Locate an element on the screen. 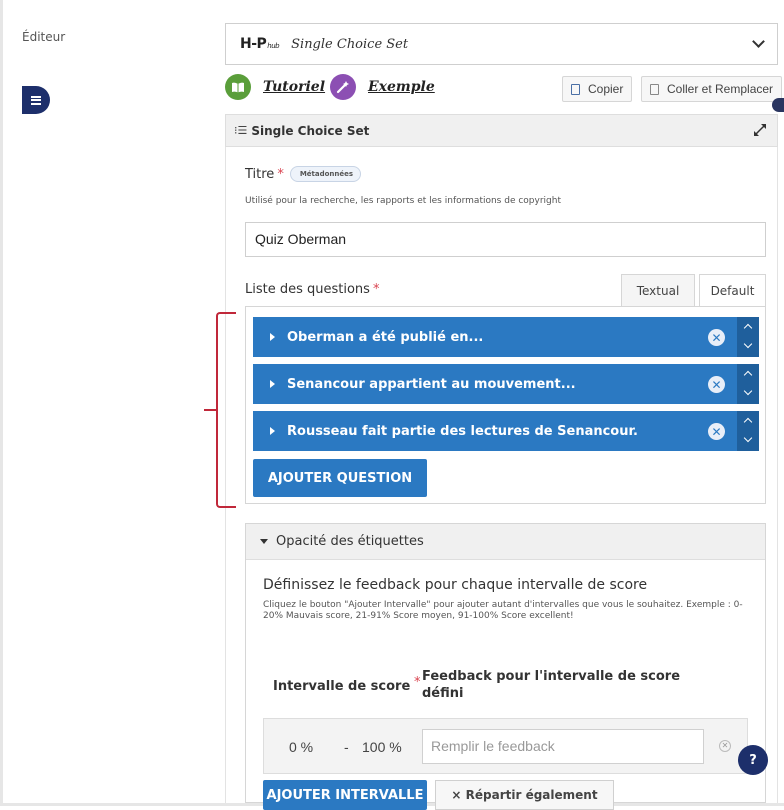 The image size is (784, 810). tutorial-label: Tutoriel is located at coordinates (294, 87).